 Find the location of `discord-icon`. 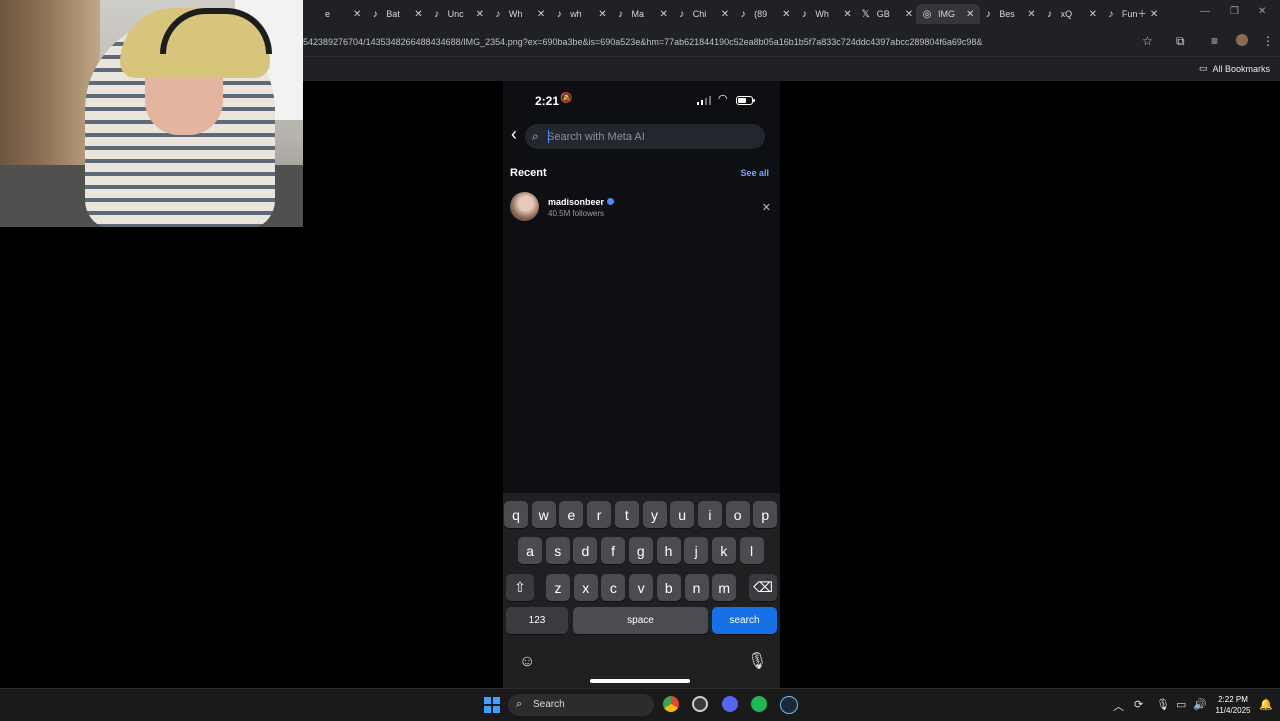

discord-icon is located at coordinates (730, 704).